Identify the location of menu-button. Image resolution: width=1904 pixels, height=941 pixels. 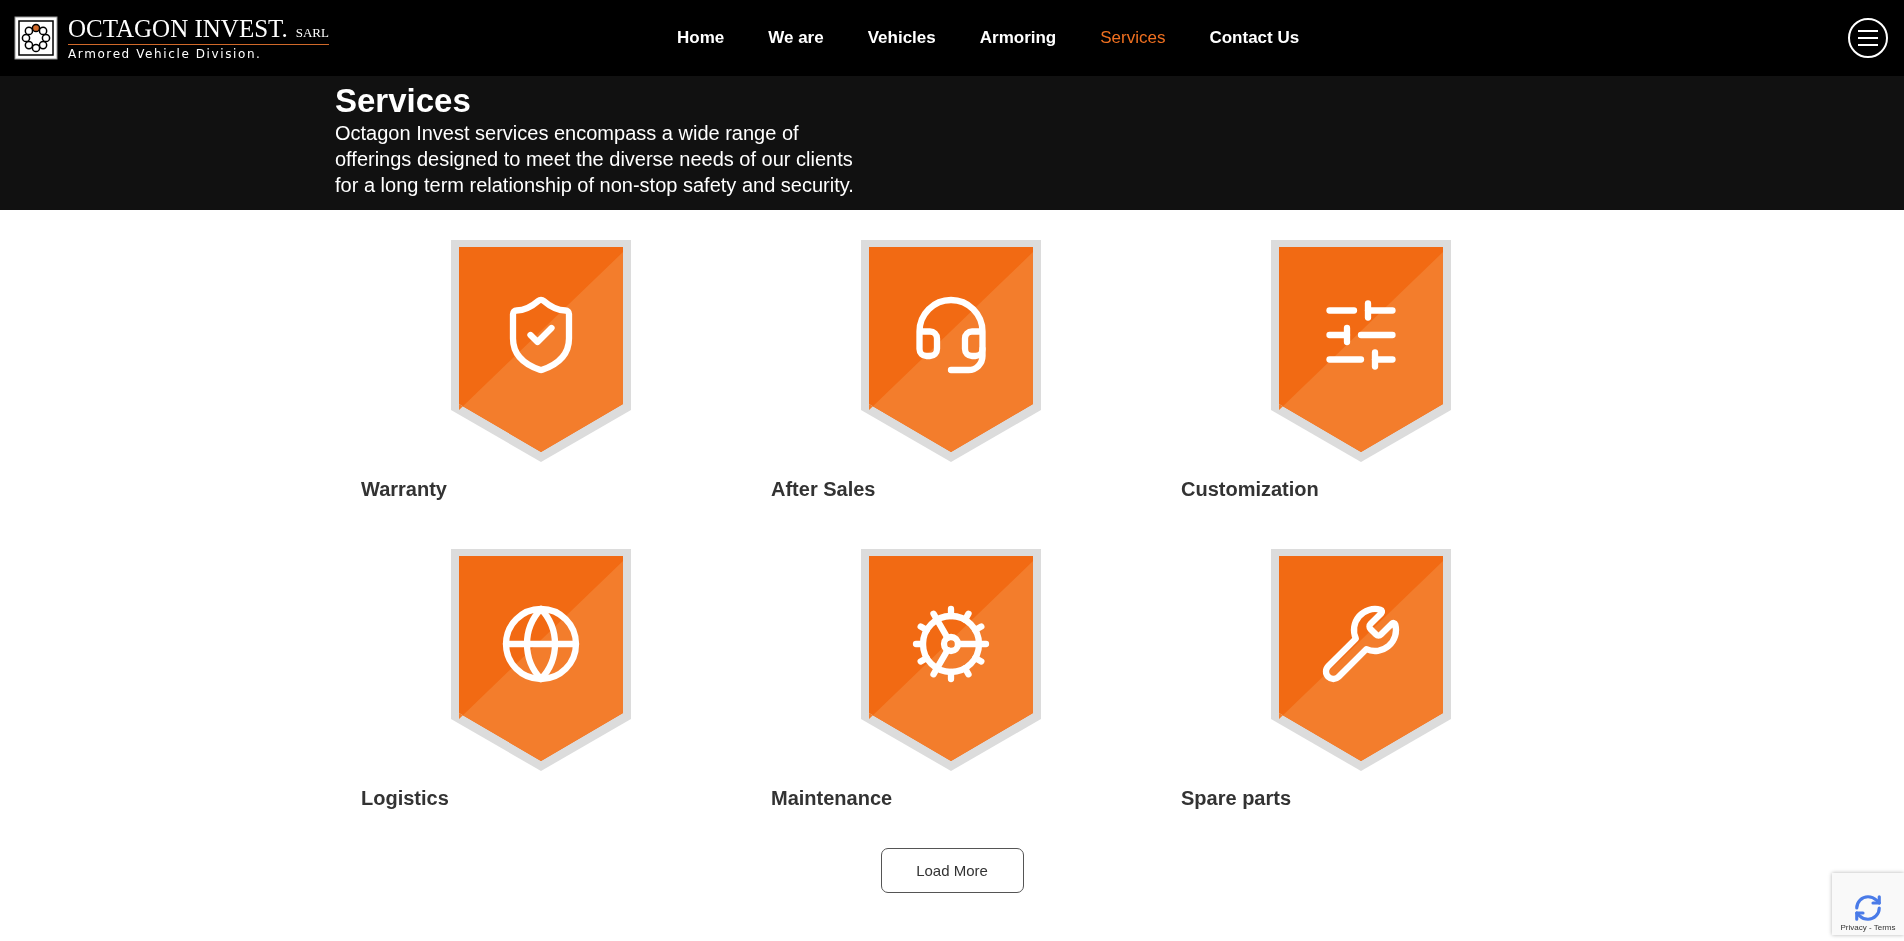
(1868, 38).